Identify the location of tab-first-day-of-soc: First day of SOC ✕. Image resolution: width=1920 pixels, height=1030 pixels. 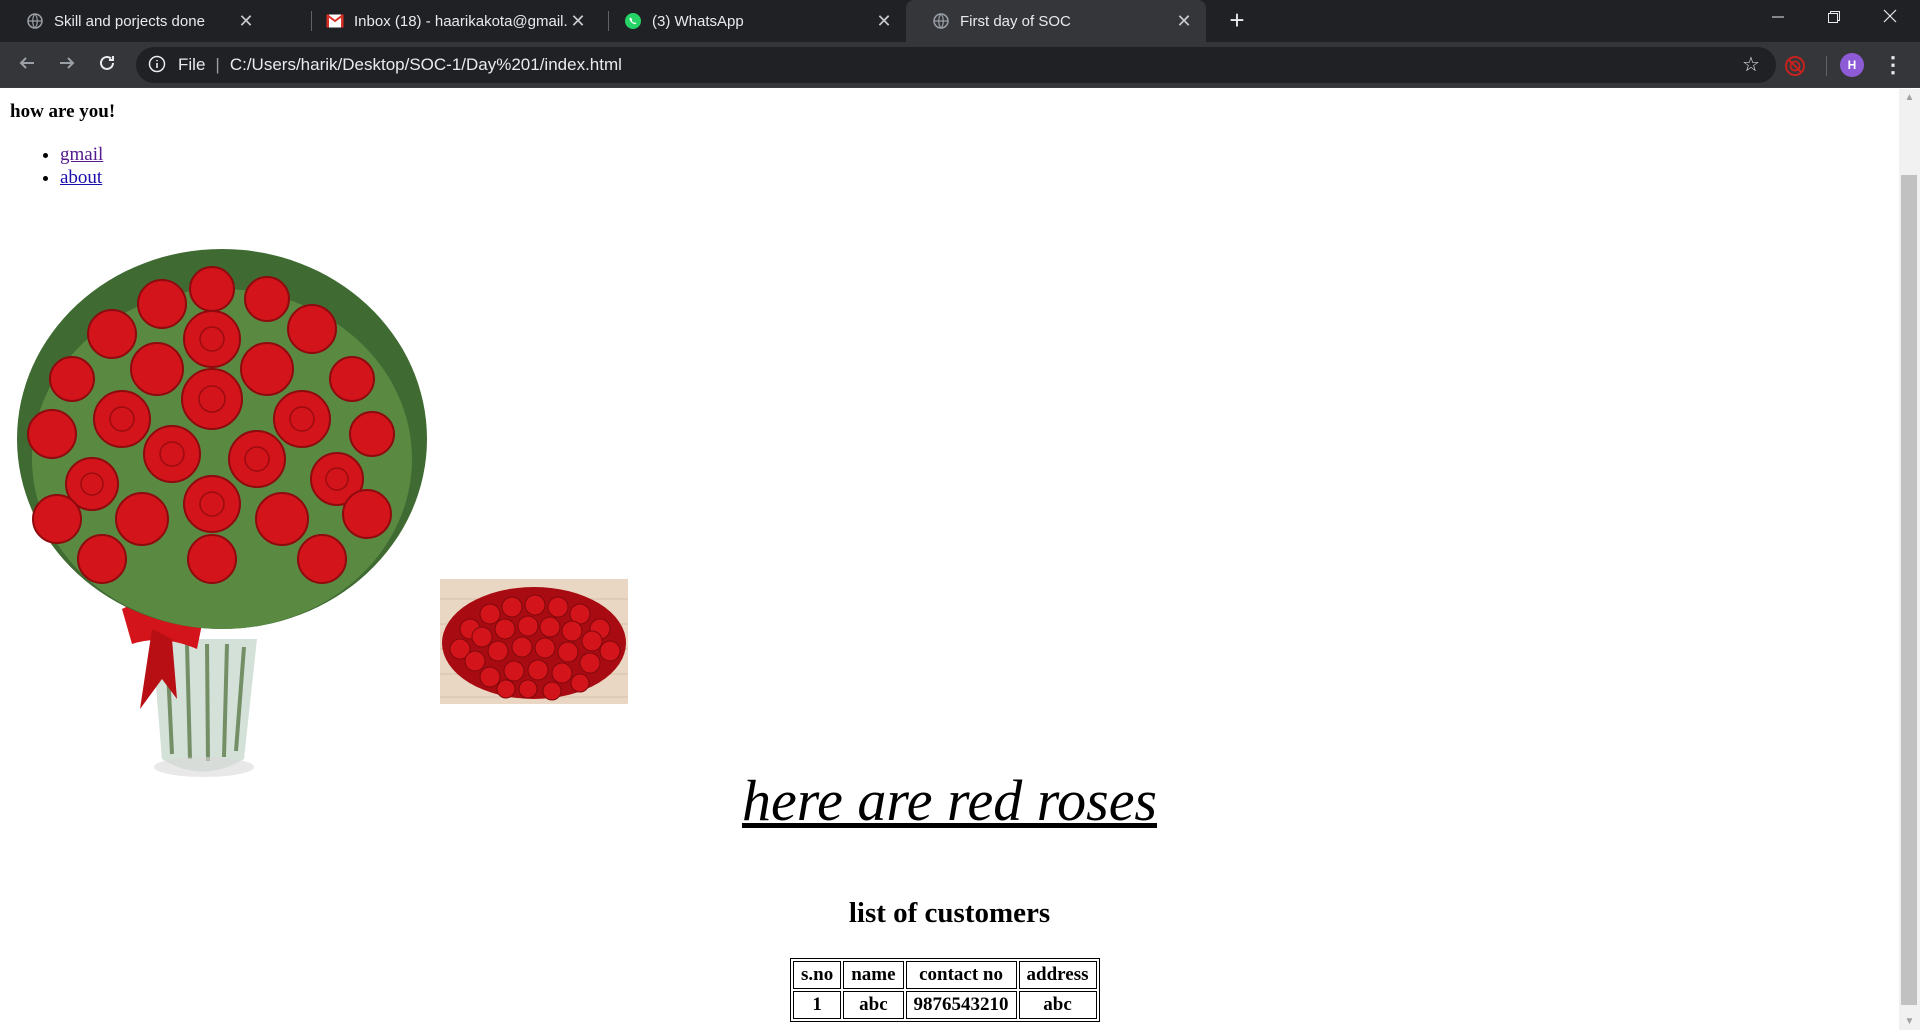
(1056, 21).